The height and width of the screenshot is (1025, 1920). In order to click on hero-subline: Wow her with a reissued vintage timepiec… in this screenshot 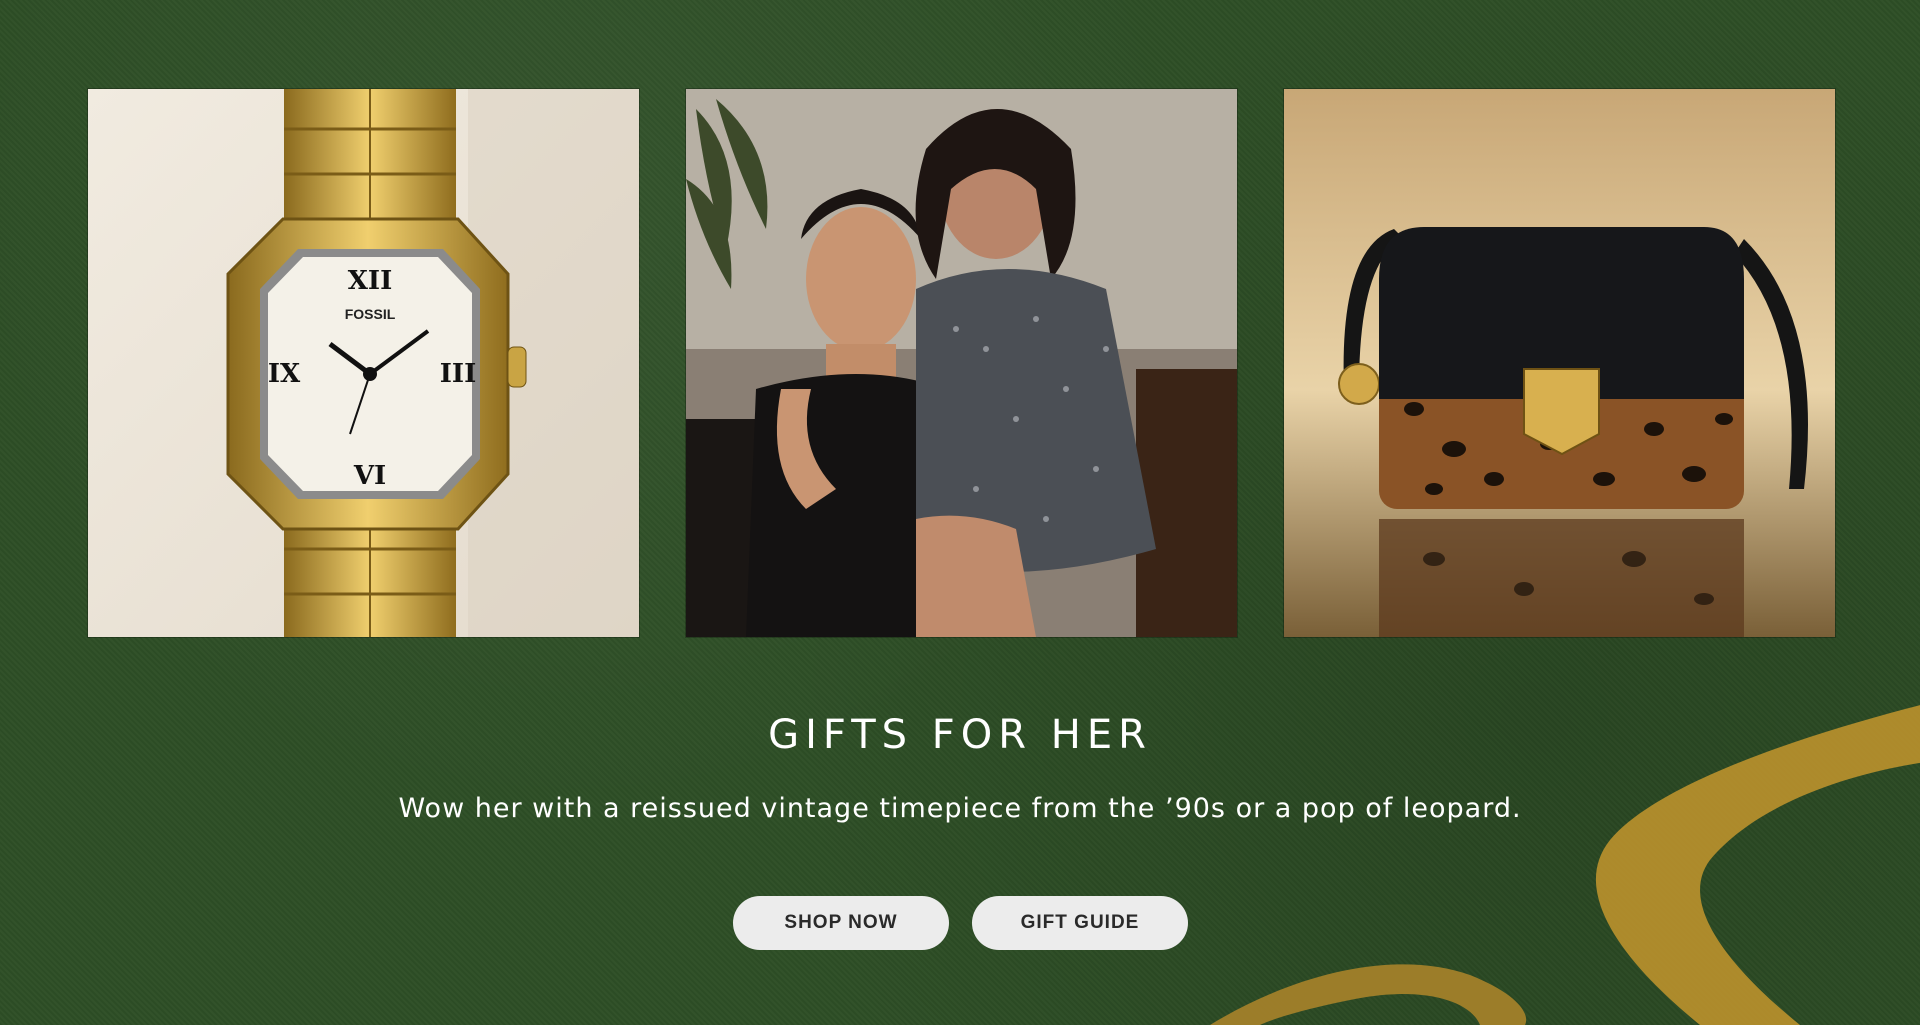, I will do `click(960, 808)`.